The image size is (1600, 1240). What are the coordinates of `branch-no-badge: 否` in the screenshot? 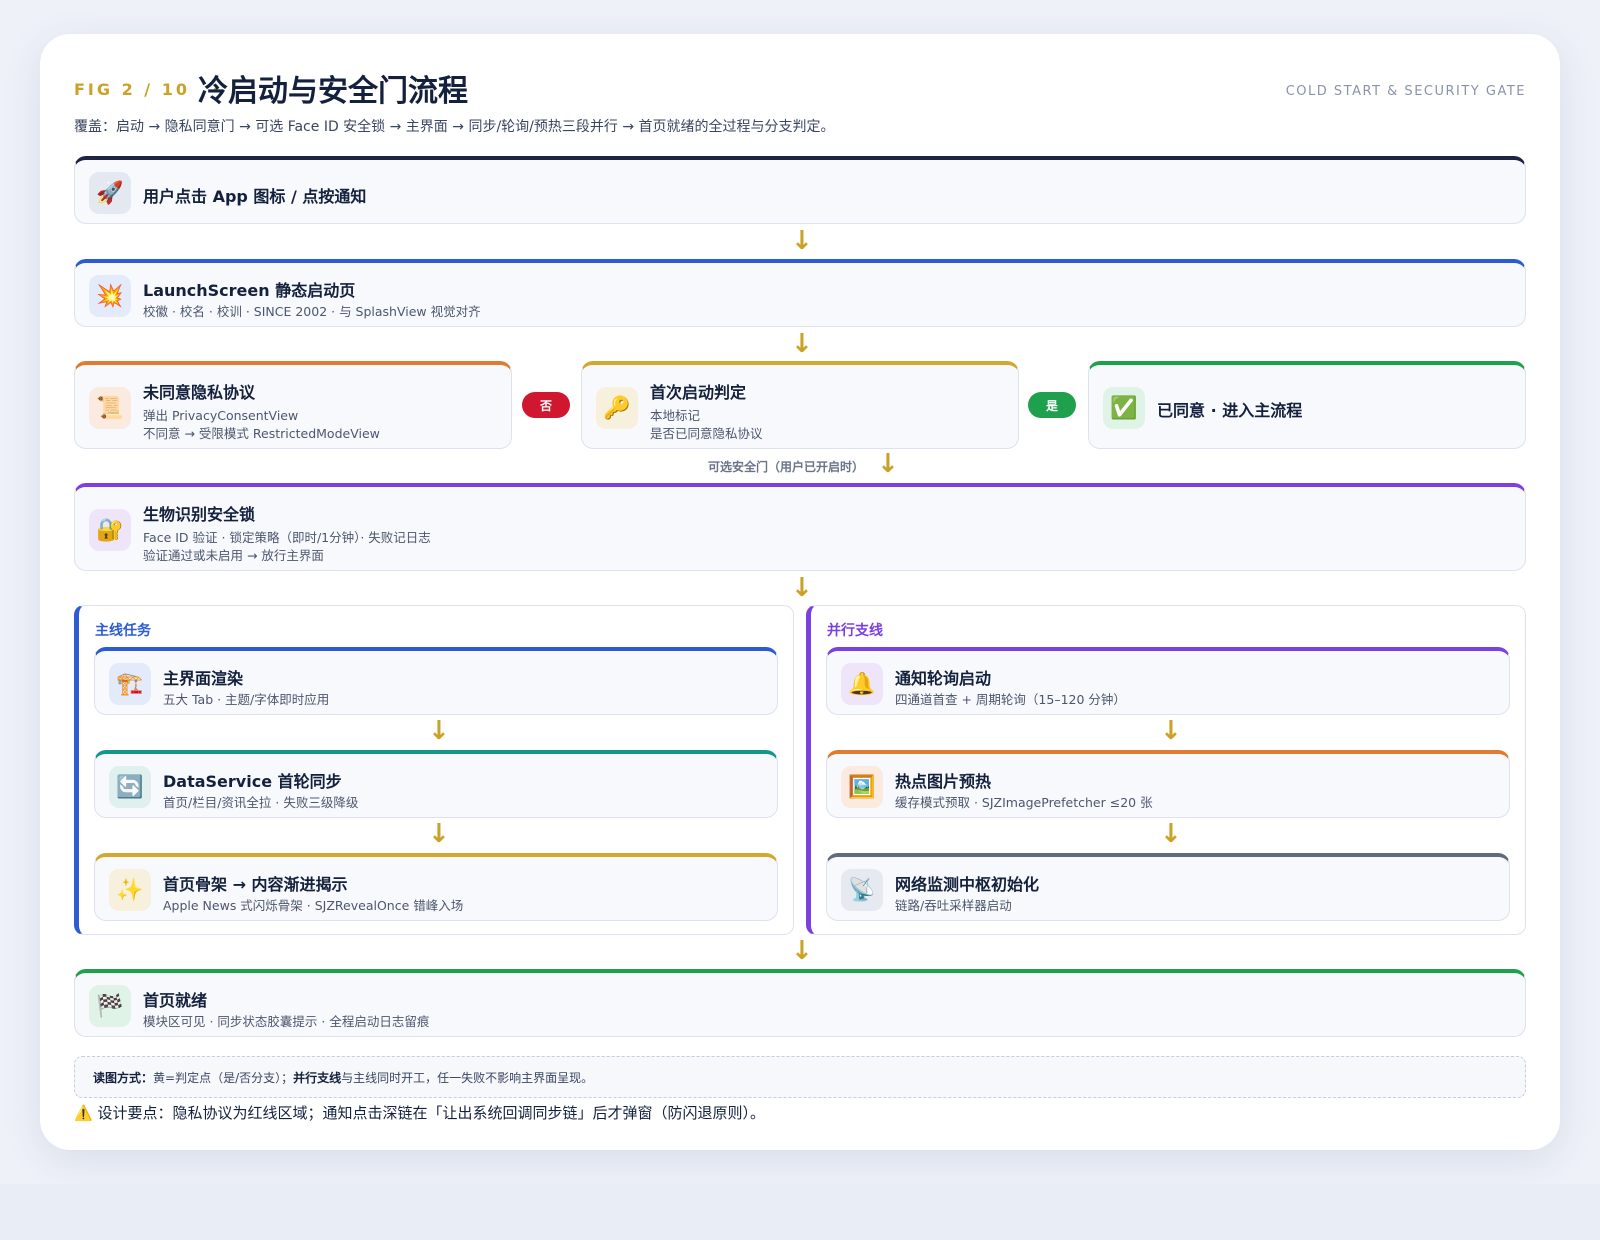 It's located at (546, 405).